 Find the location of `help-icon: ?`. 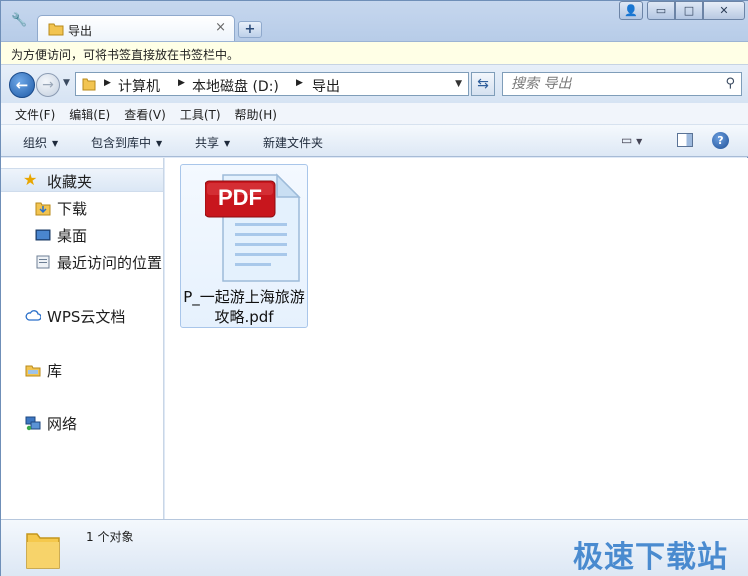

help-icon: ? is located at coordinates (720, 140).